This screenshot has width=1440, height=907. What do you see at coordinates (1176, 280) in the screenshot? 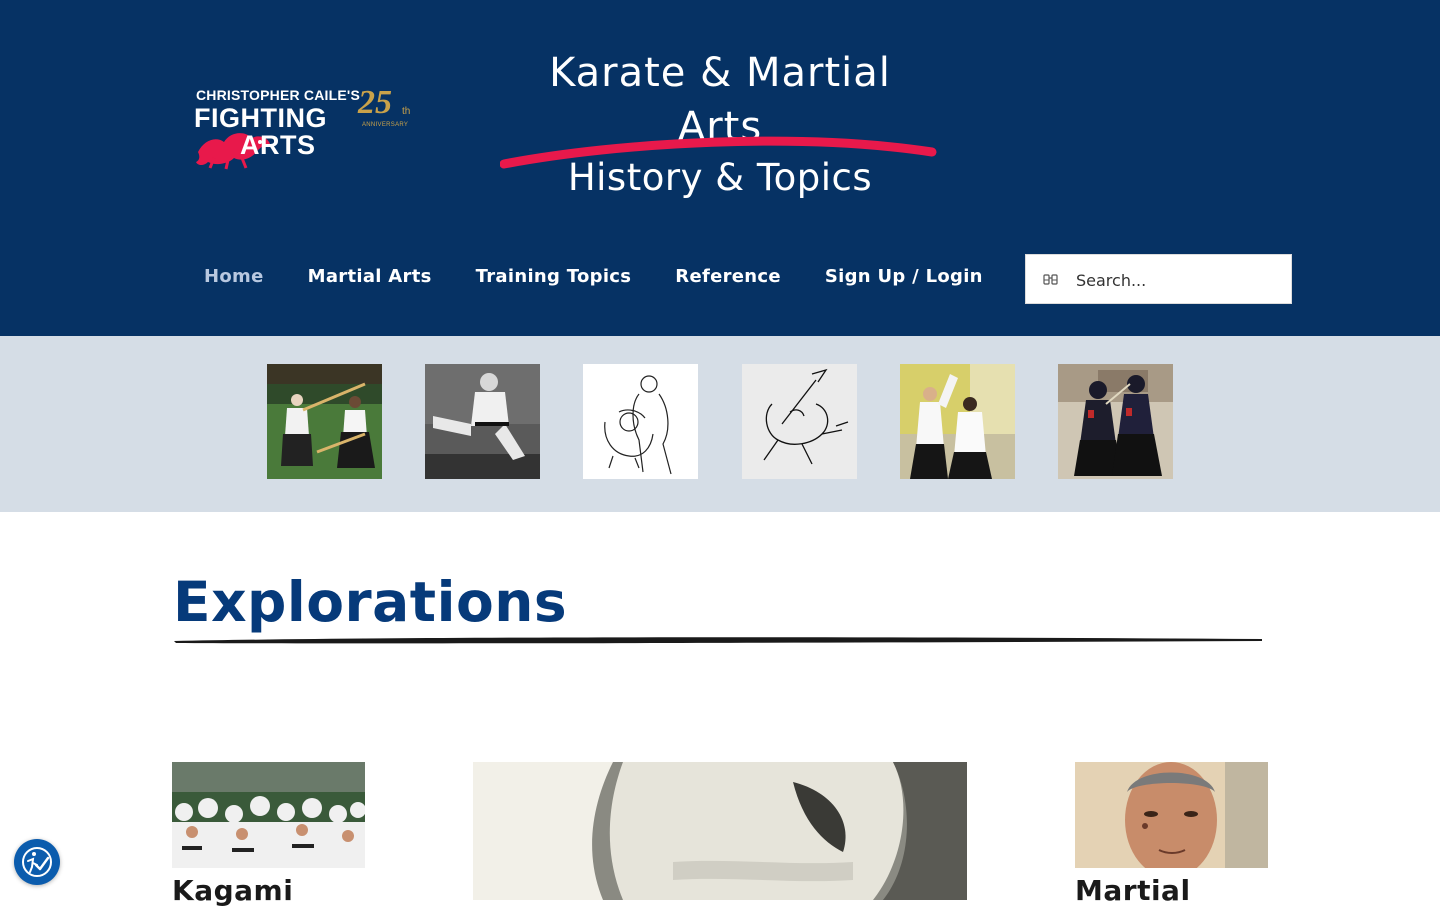
I see `search-input` at bounding box center [1176, 280].